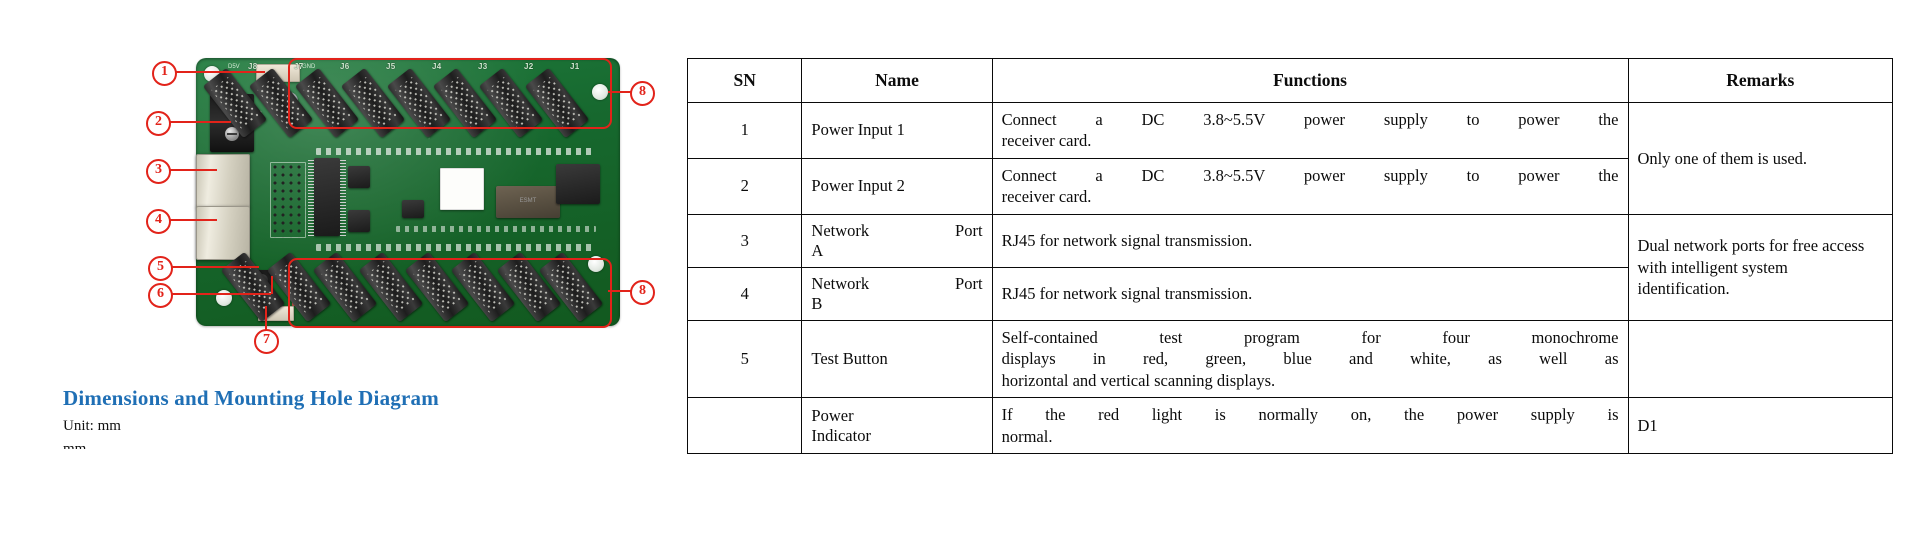 The image size is (1920, 534). Describe the element at coordinates (832, 415) in the screenshot. I see `name-line-1: Power` at that location.